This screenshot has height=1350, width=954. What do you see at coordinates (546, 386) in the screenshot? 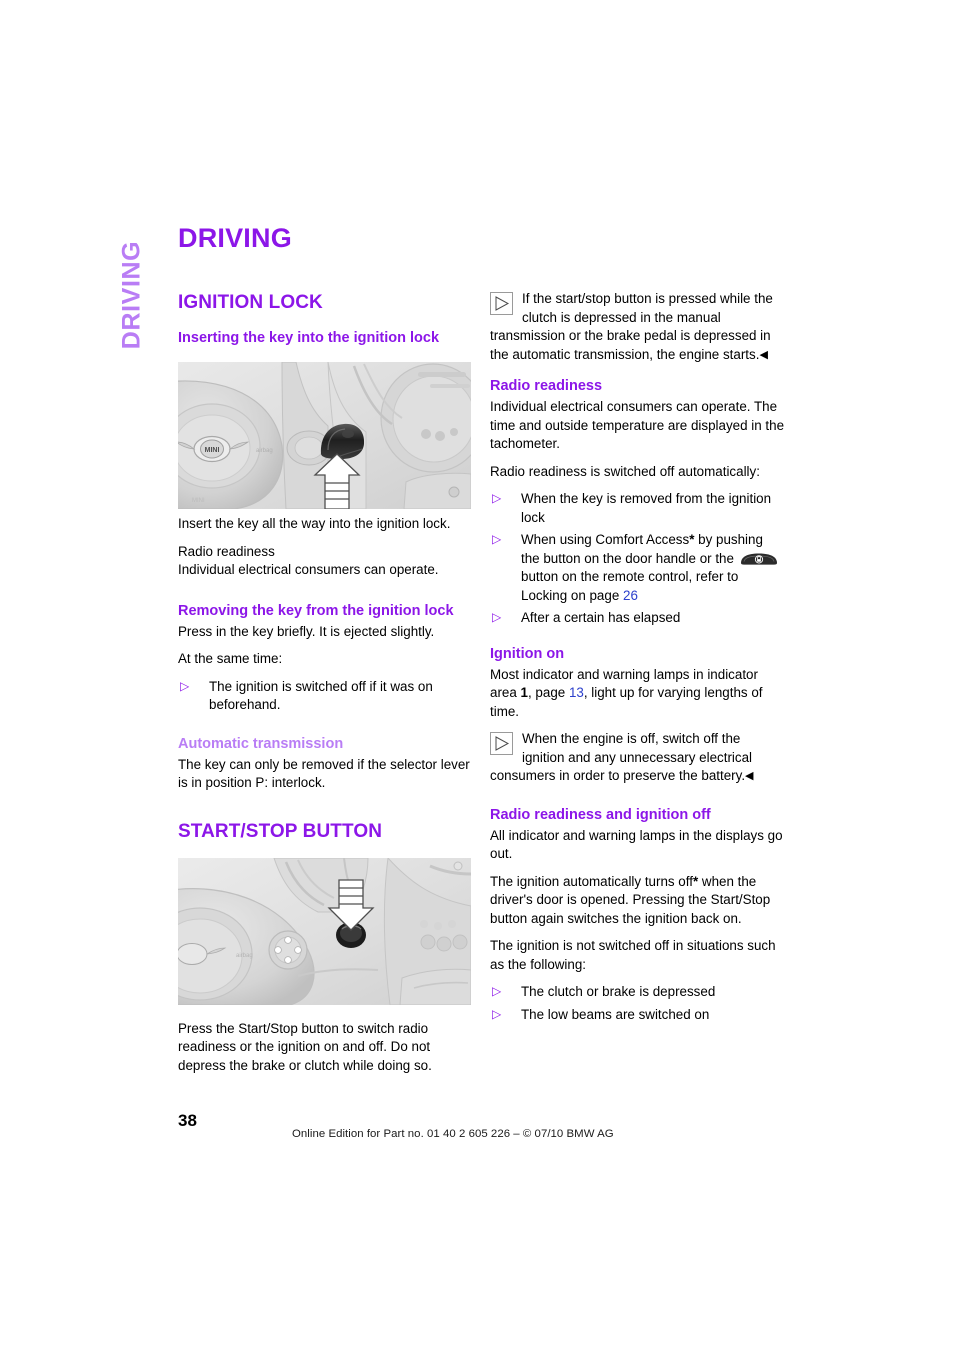
I see `subheading-radio-readiness: Radio readiness` at bounding box center [546, 386].